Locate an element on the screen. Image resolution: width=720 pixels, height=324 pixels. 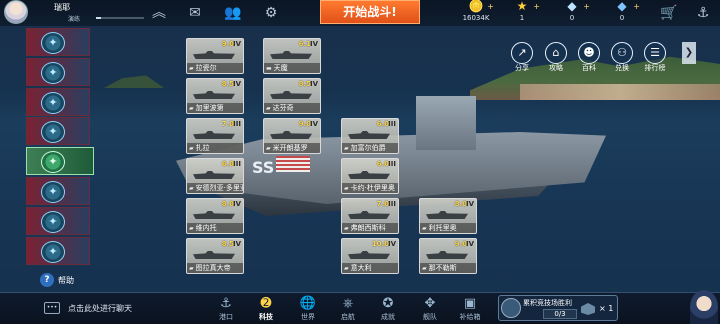
gem-resource: ◆ 0 + is located at coordinates (622, 13).